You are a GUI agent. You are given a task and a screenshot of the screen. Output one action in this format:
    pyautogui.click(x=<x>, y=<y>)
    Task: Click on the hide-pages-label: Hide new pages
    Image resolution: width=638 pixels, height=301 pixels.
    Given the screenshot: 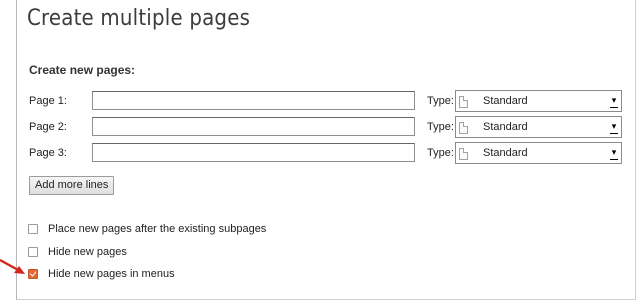 What is the action you would take?
    pyautogui.click(x=87, y=252)
    